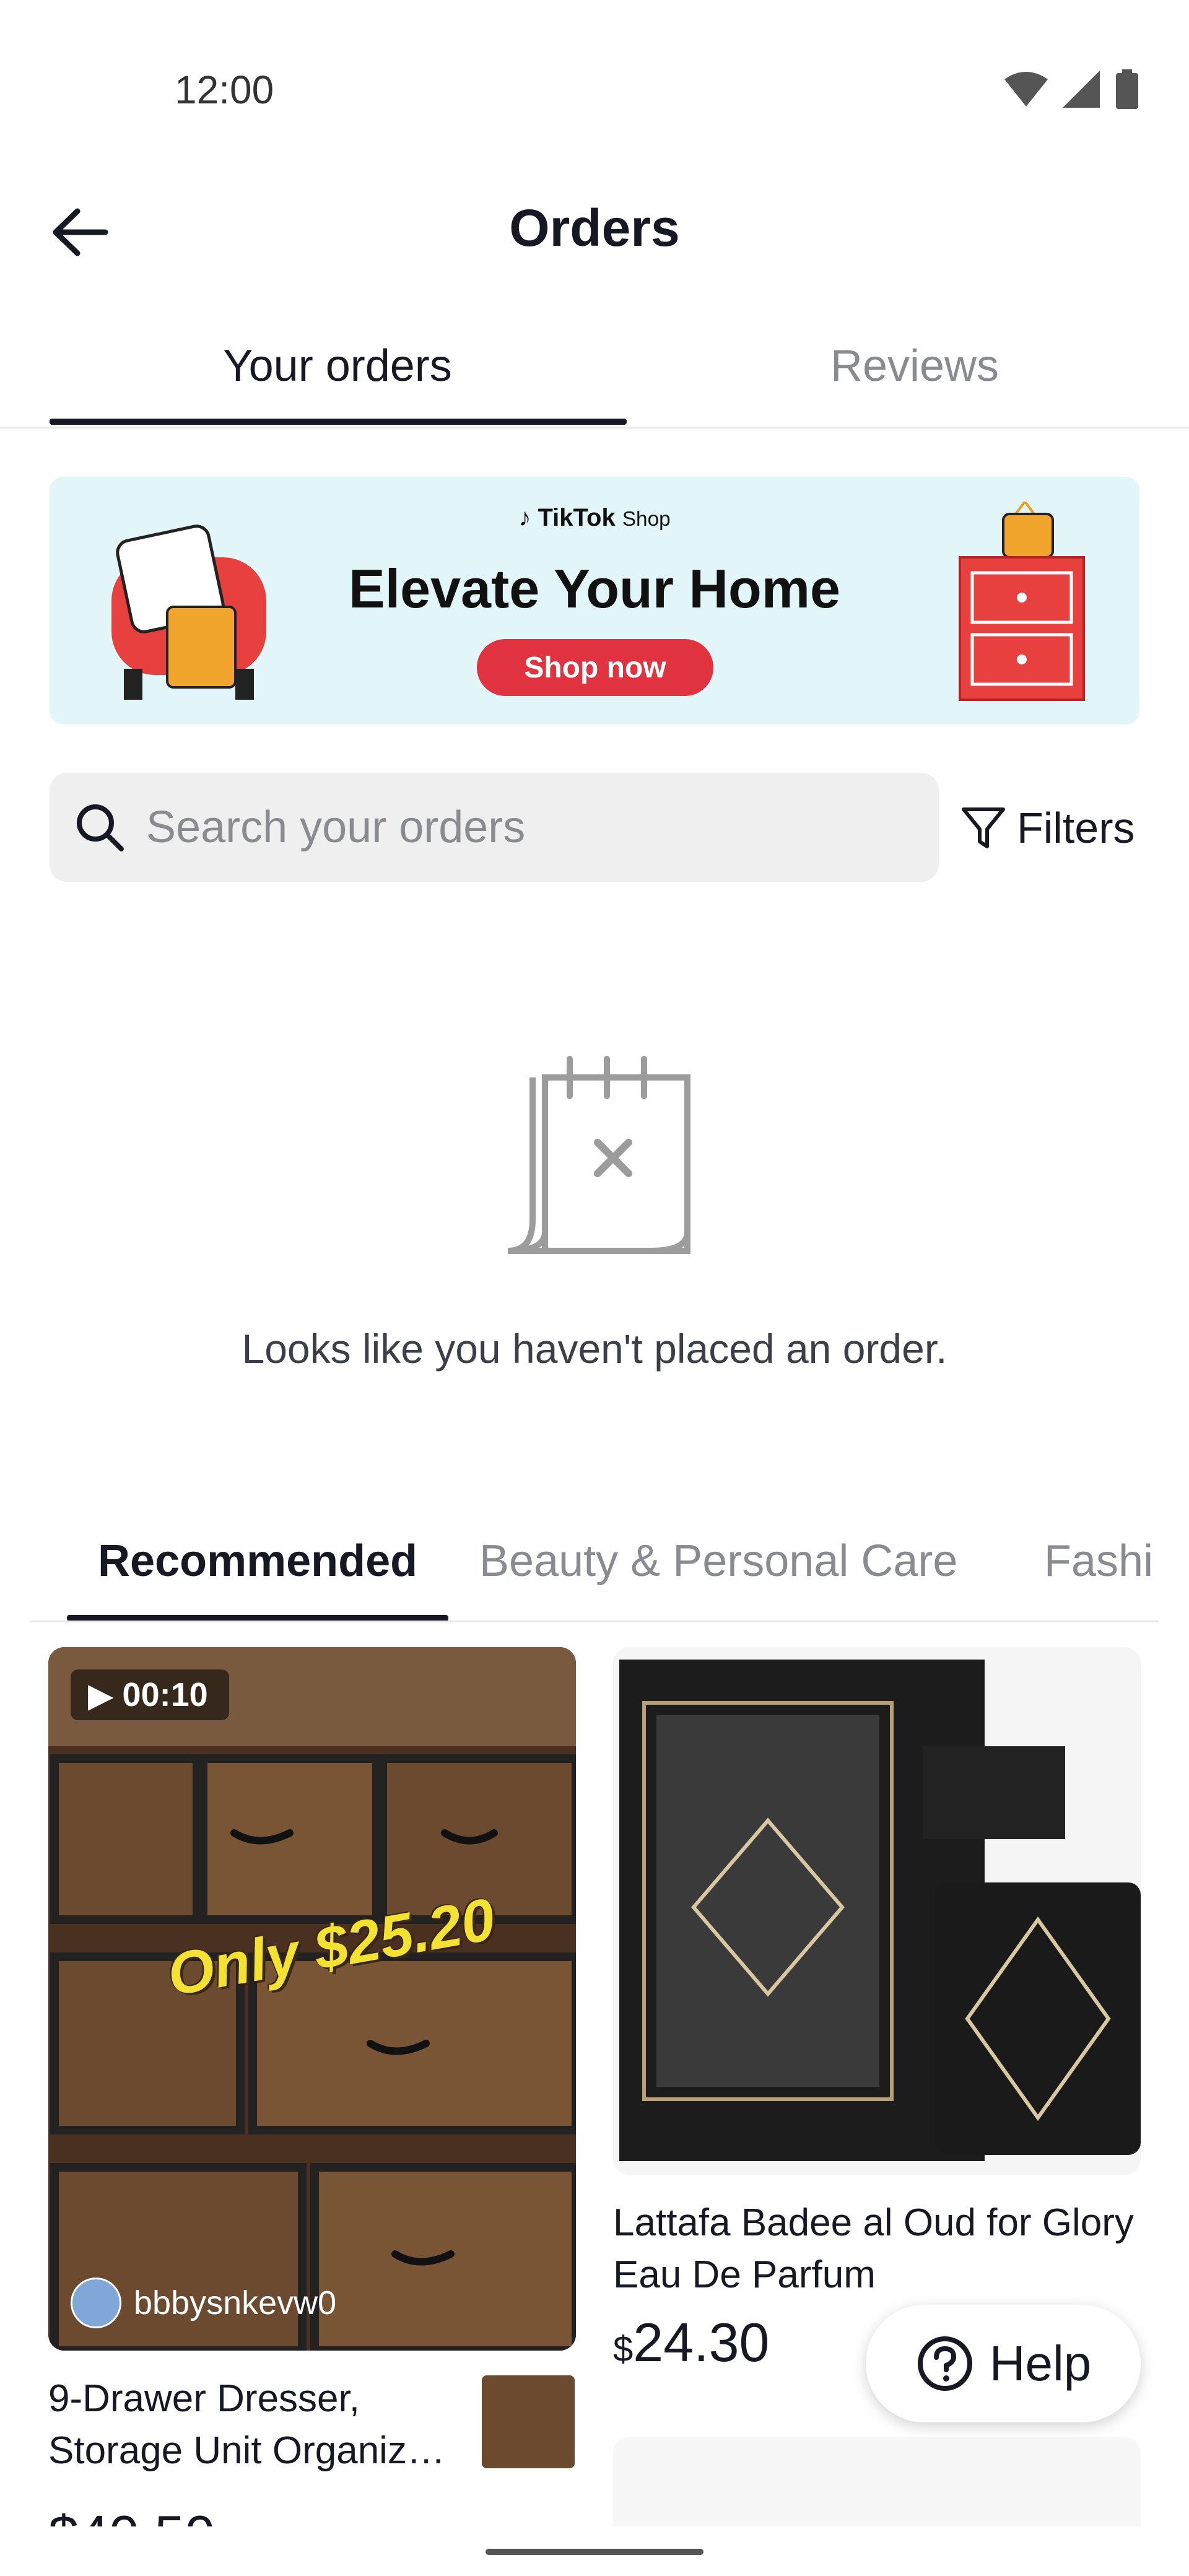  I want to click on perfume-image, so click(877, 1911).